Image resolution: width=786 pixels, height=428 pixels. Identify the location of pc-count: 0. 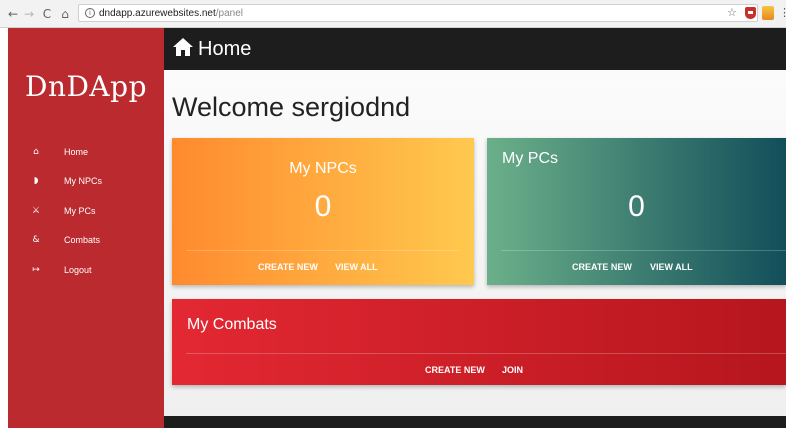
(636, 206).